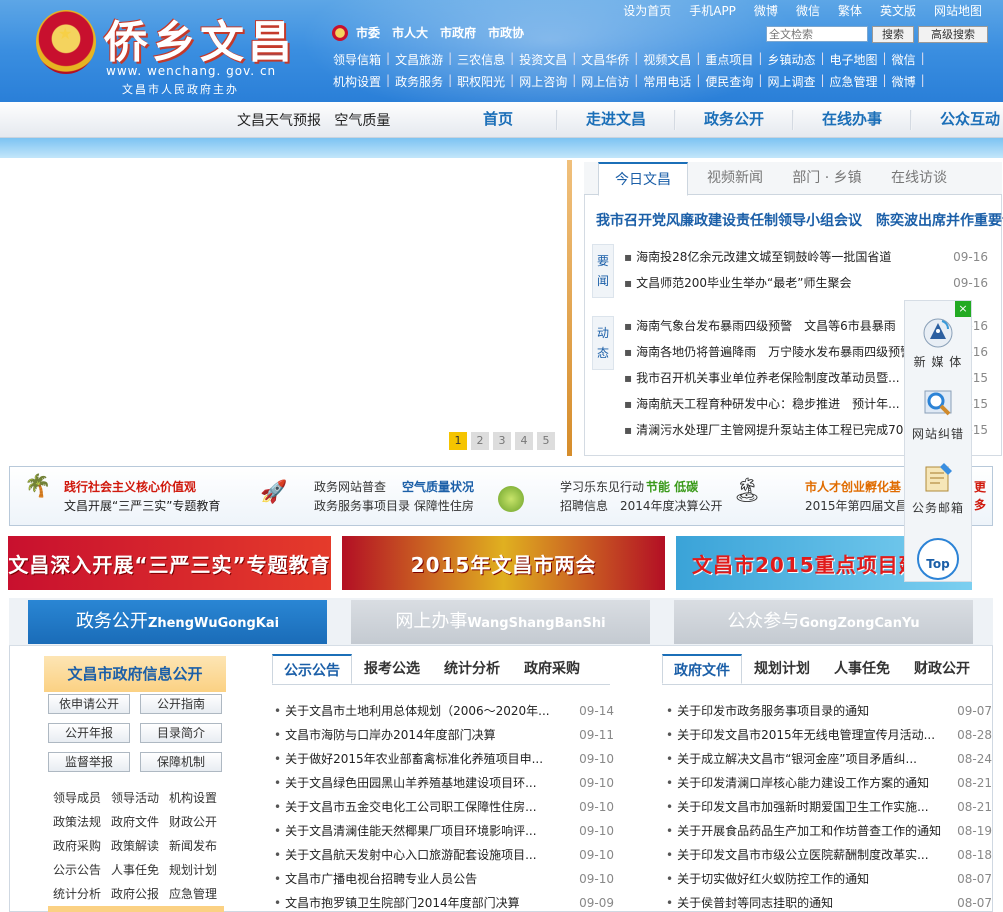  What do you see at coordinates (524, 441) in the screenshot?
I see `slide-page: 4` at bounding box center [524, 441].